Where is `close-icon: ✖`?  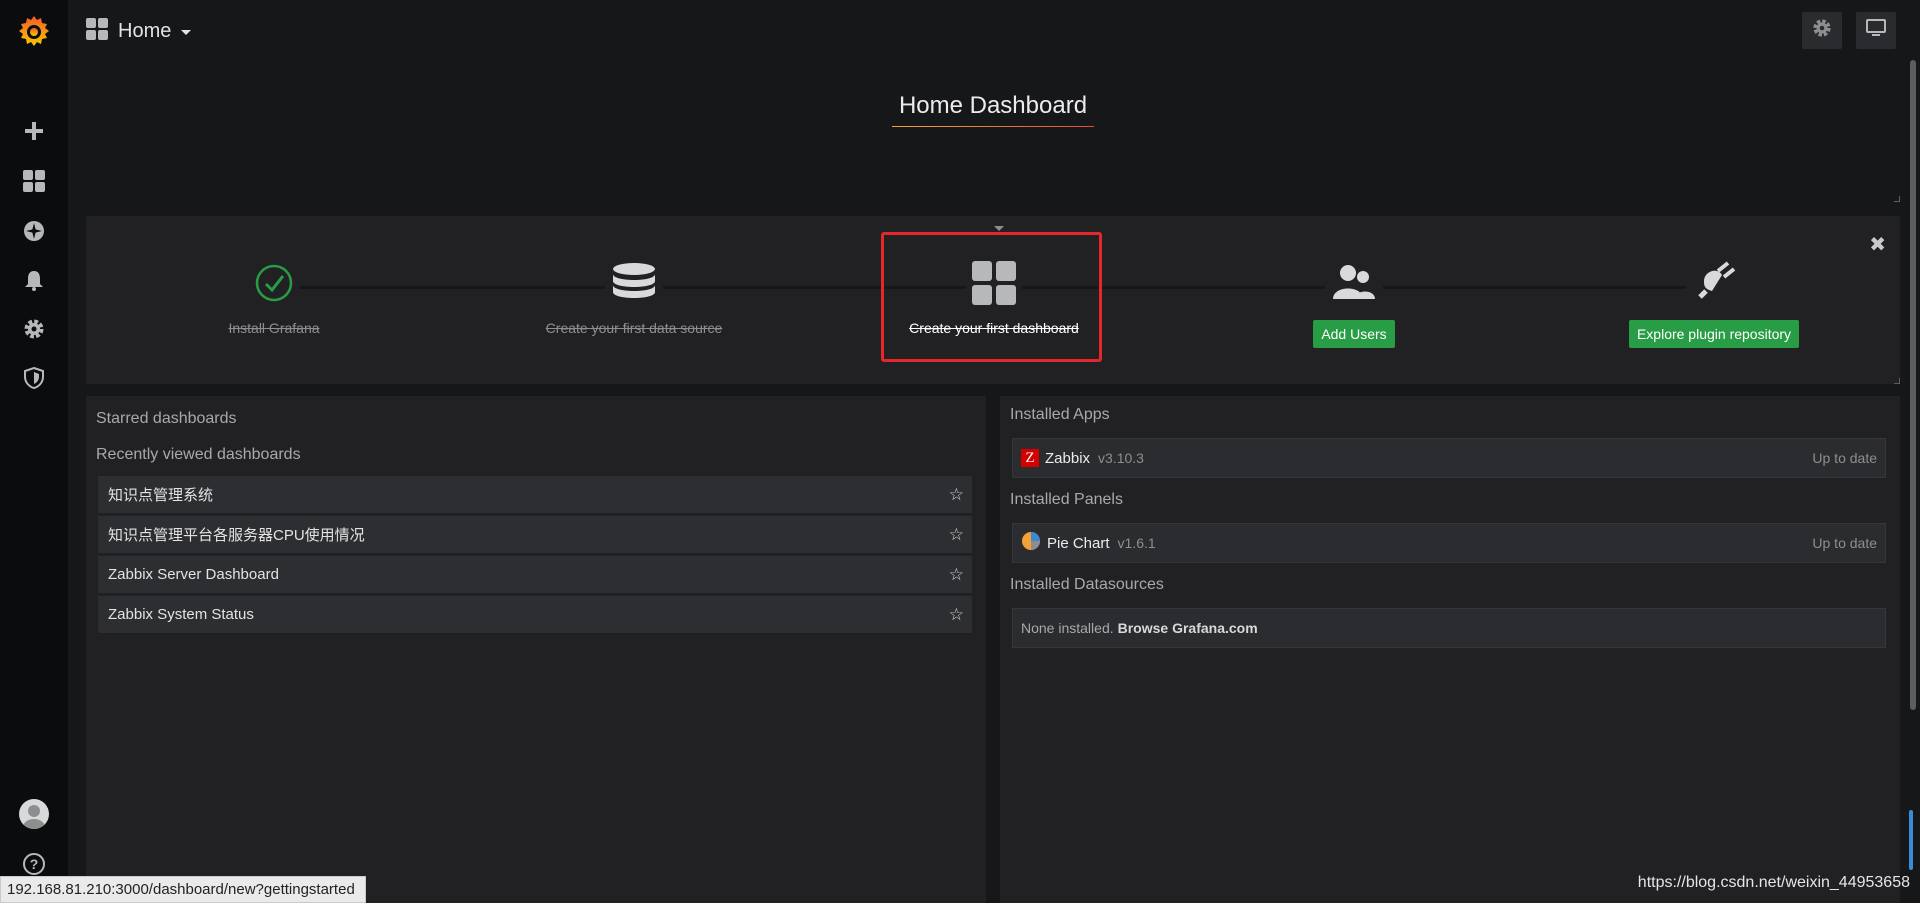
close-icon: ✖ is located at coordinates (1877, 244).